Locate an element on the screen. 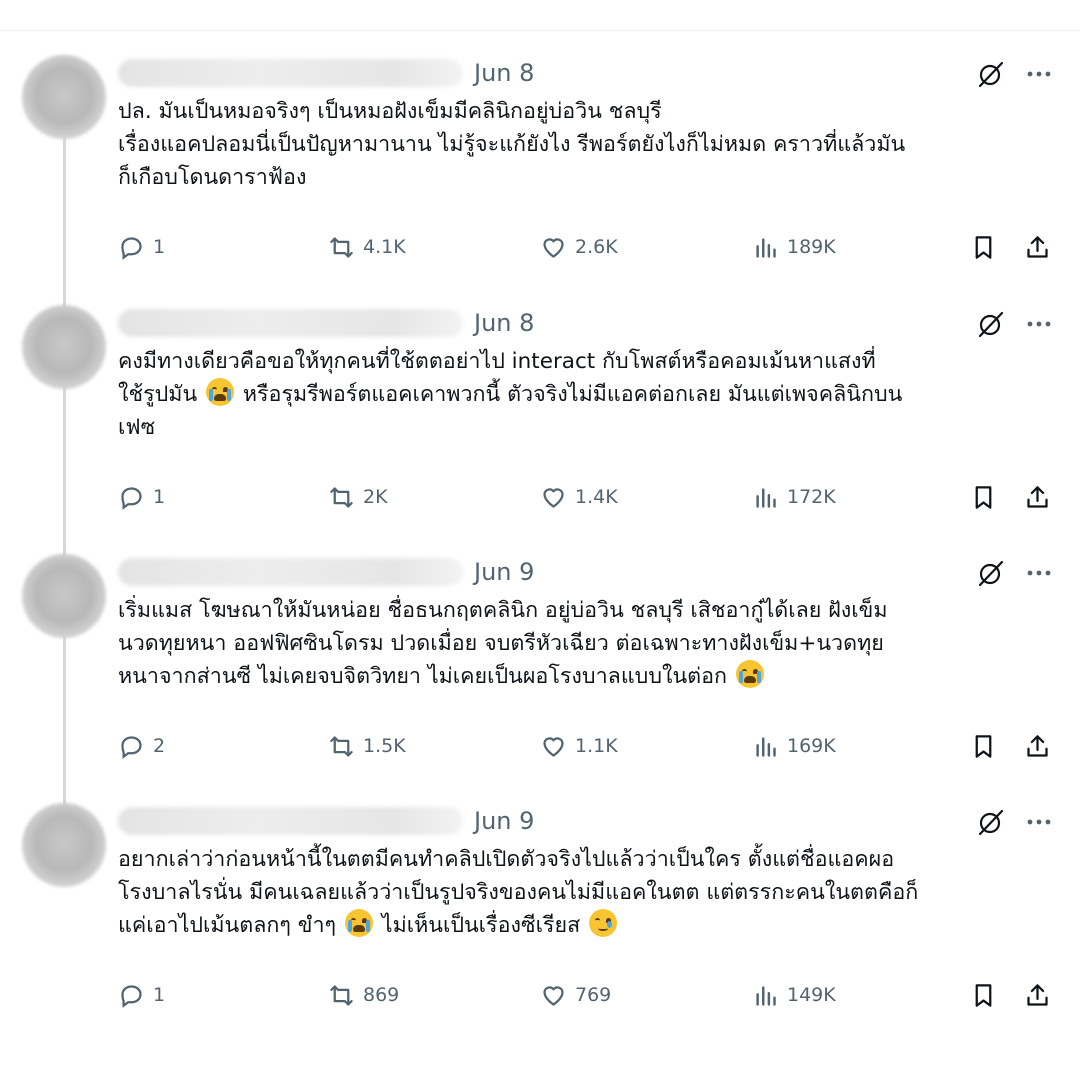 This screenshot has width=1080, height=1080. like-count: 1.1K is located at coordinates (596, 746).